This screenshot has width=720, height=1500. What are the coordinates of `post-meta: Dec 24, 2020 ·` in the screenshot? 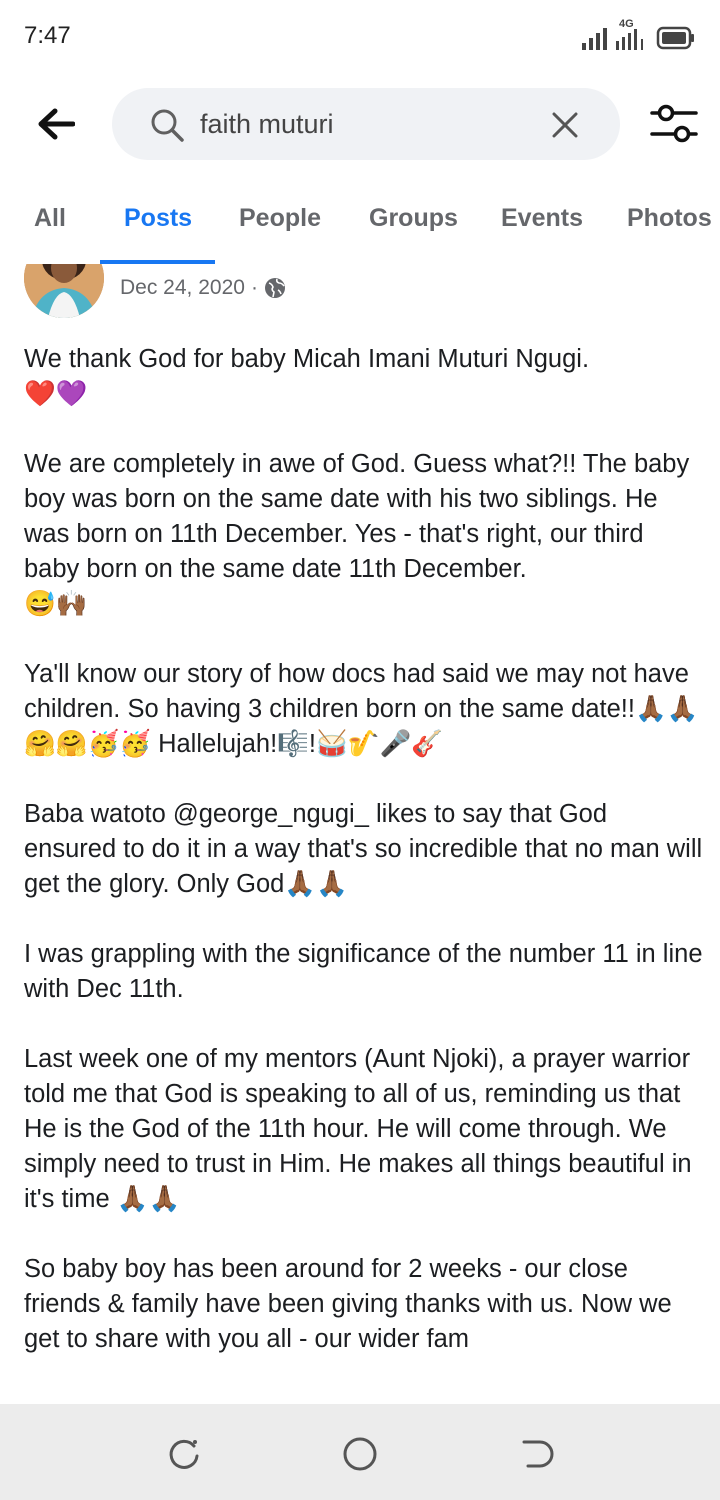 It's located at (203, 288).